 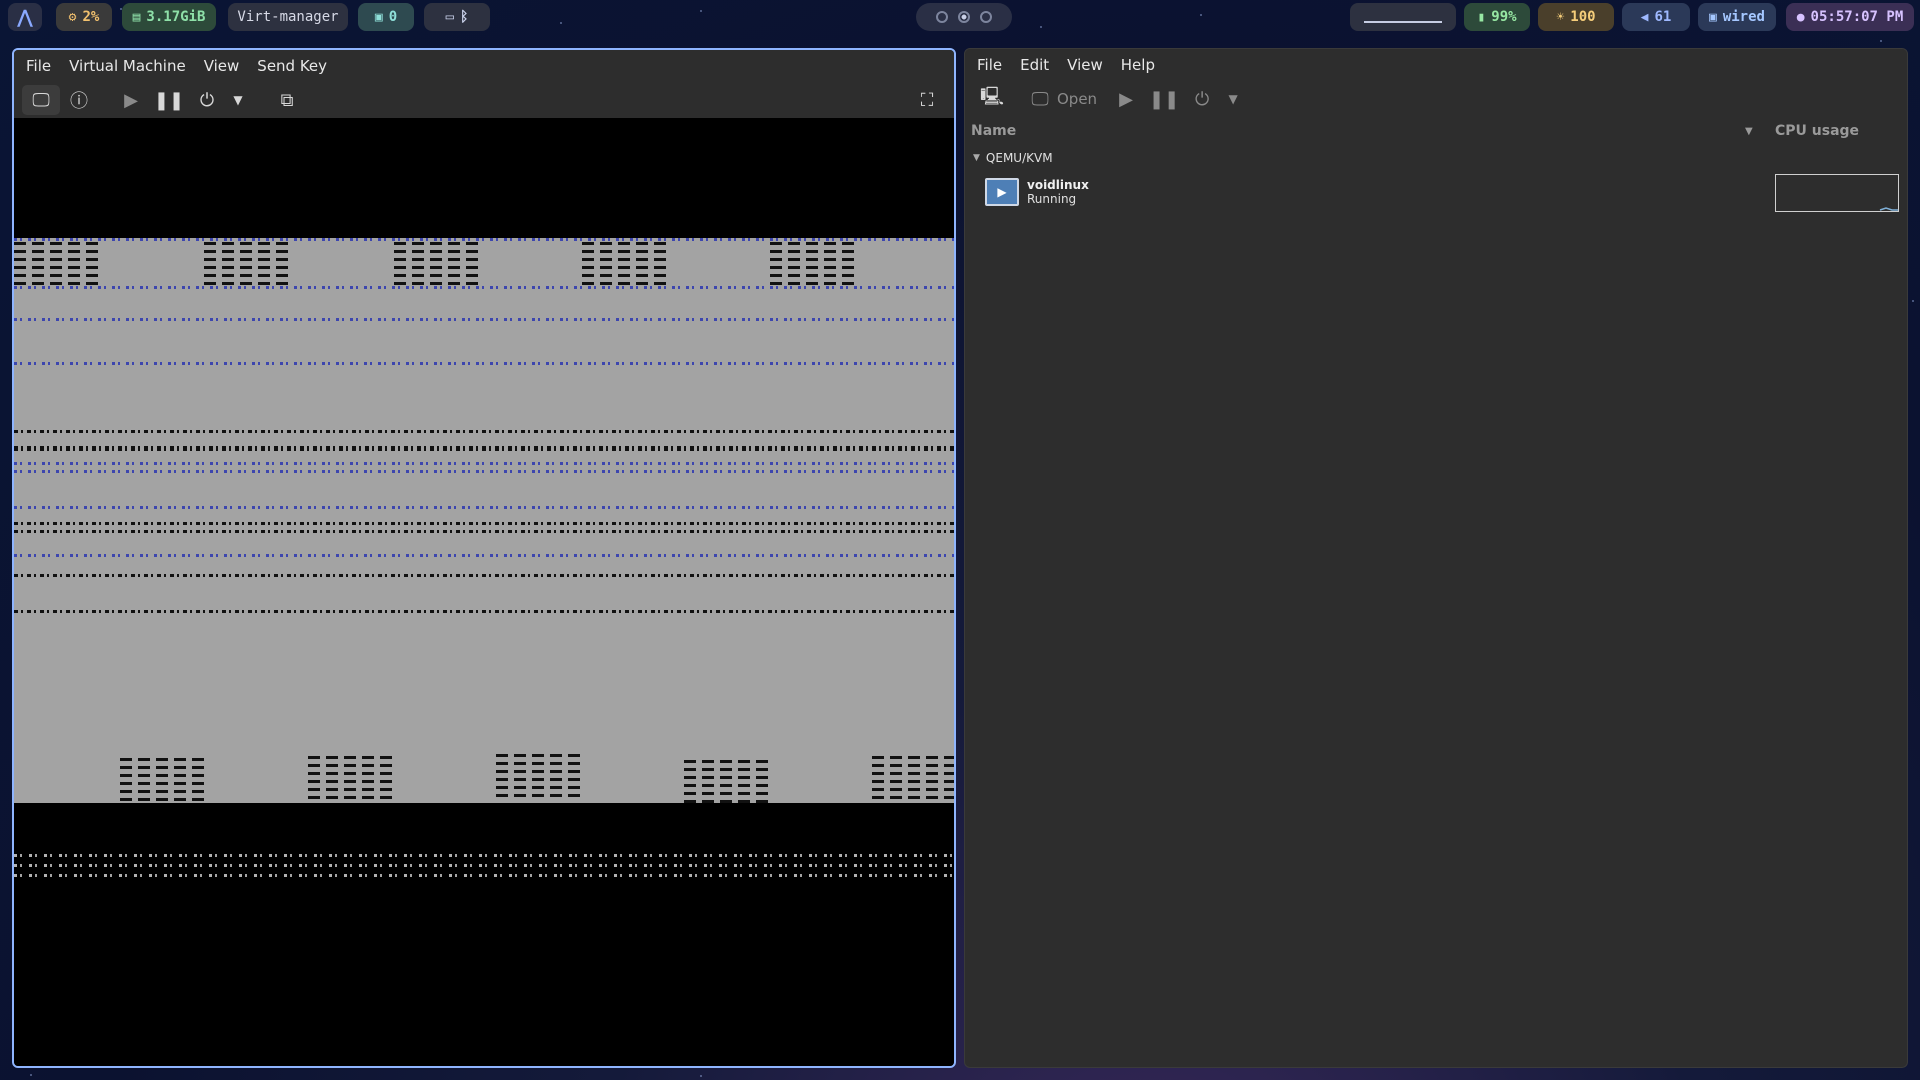 What do you see at coordinates (1497, 17) in the screenshot?
I see `battery-widget: ▮ 99%` at bounding box center [1497, 17].